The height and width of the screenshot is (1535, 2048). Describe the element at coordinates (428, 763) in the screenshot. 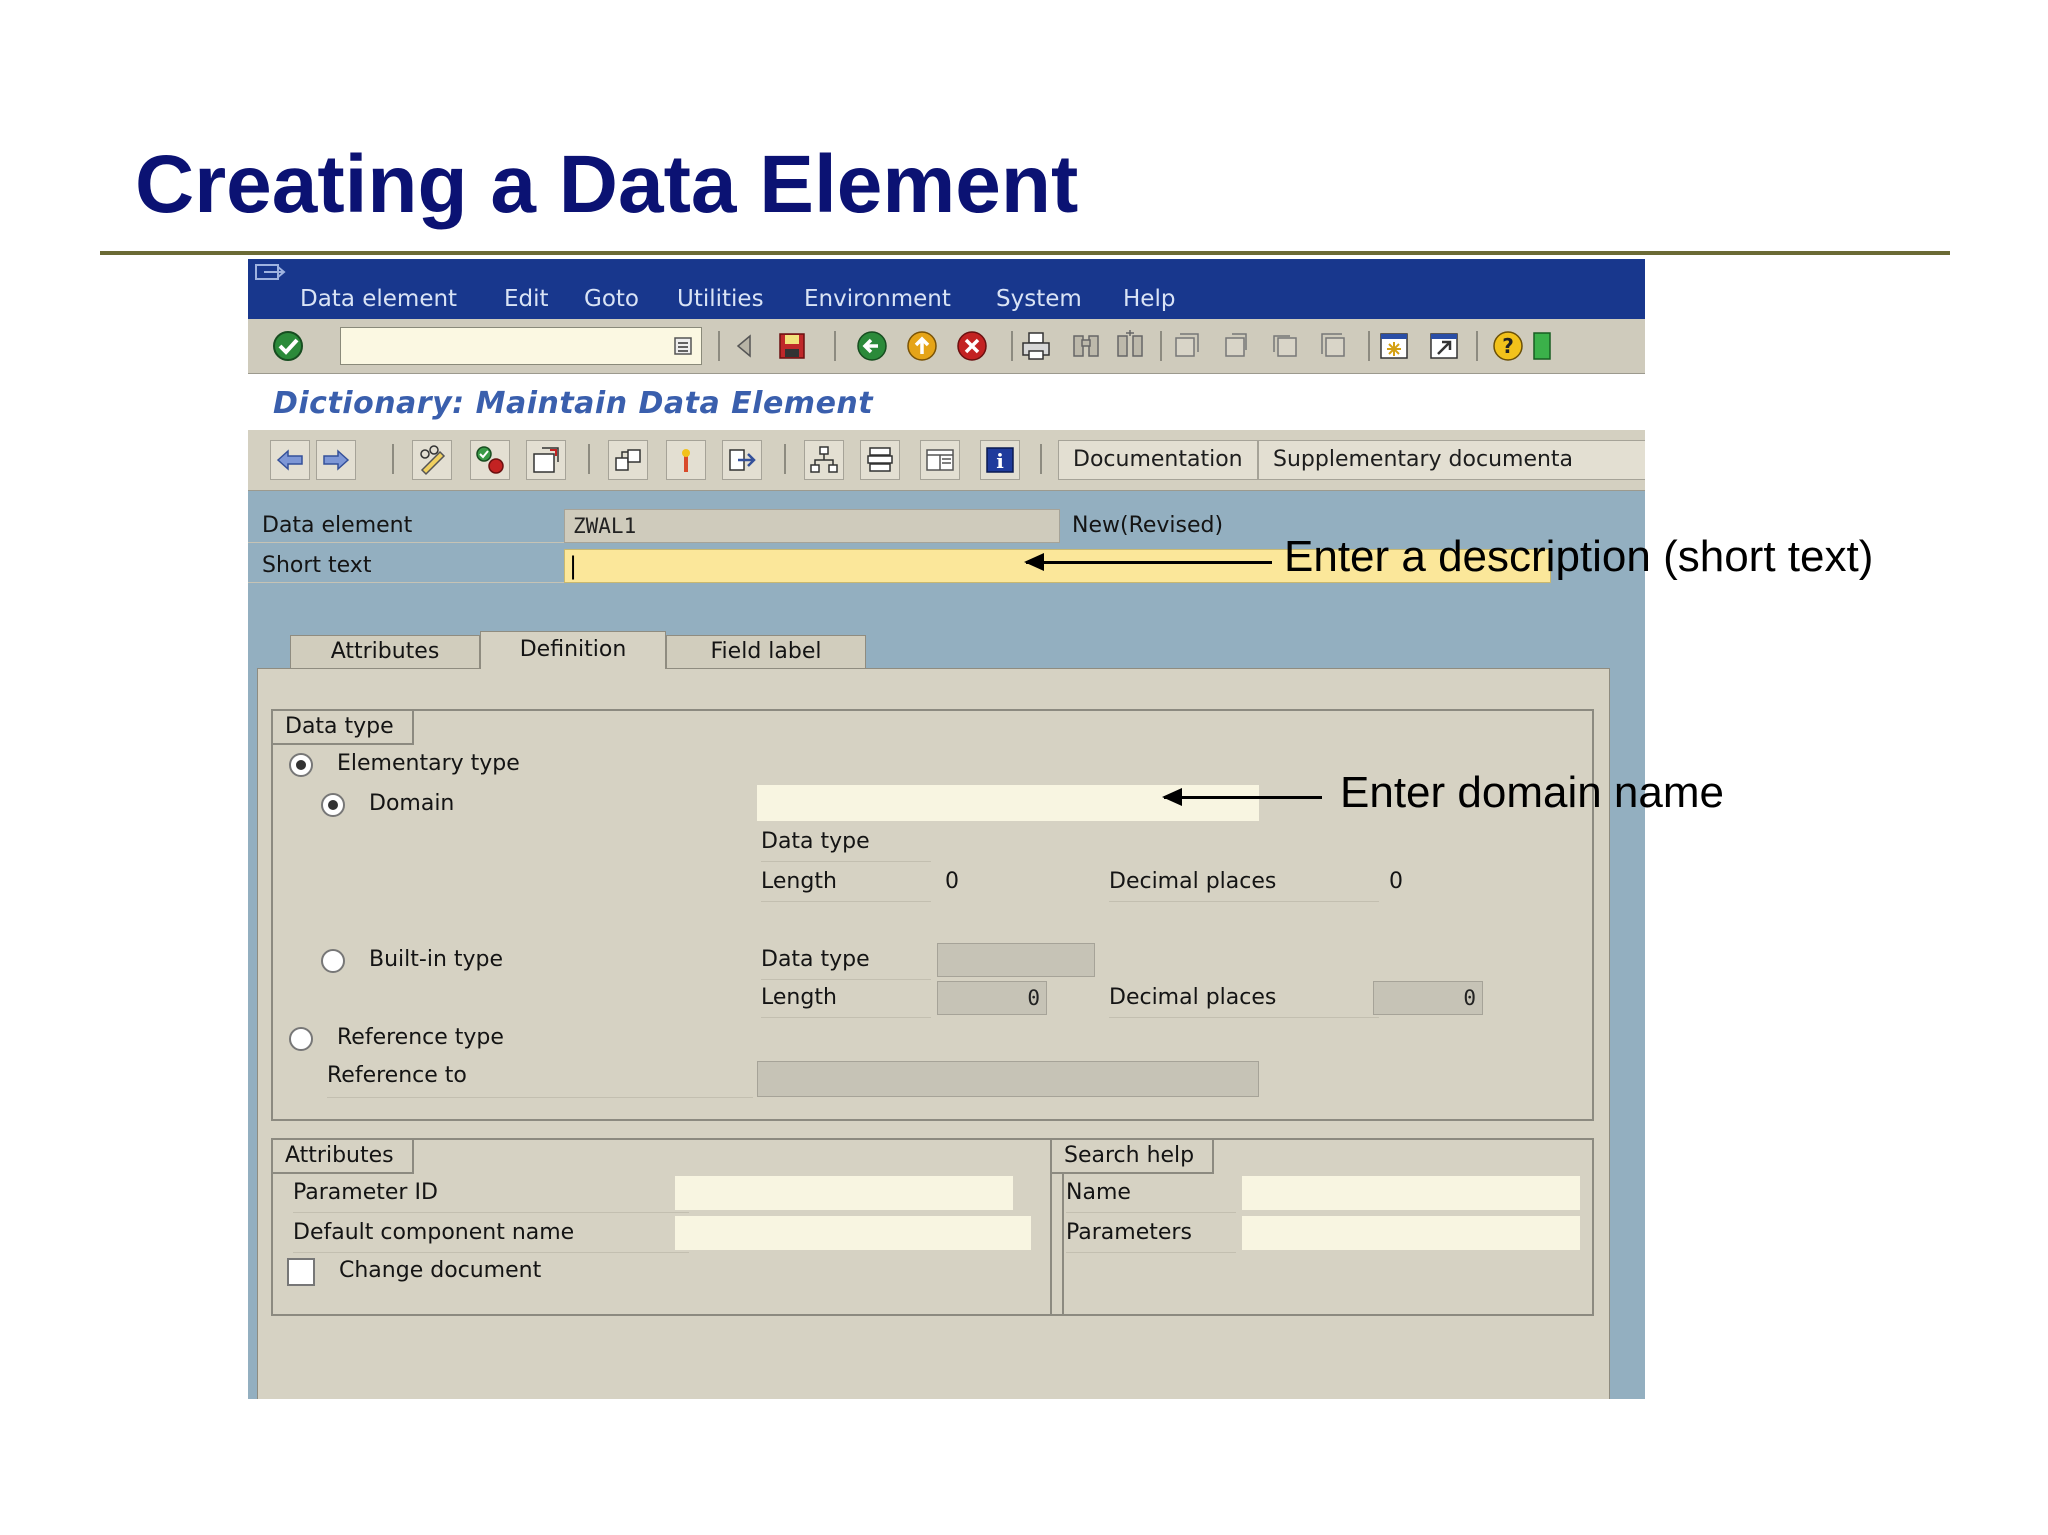

I see `elementary-type-label: Elementary type` at that location.